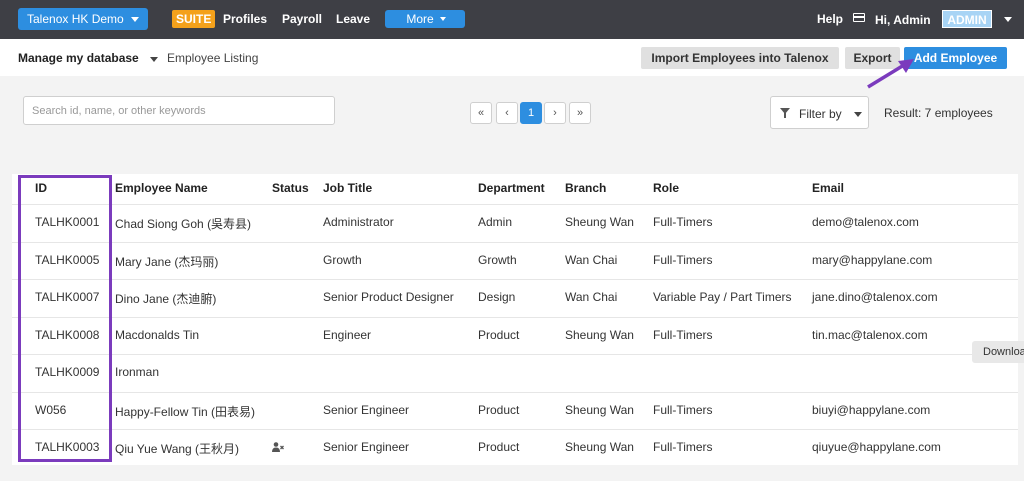 The image size is (1024, 481). What do you see at coordinates (165, 298) in the screenshot?
I see `cell-name: Dino Jane (杰迪腑)` at bounding box center [165, 298].